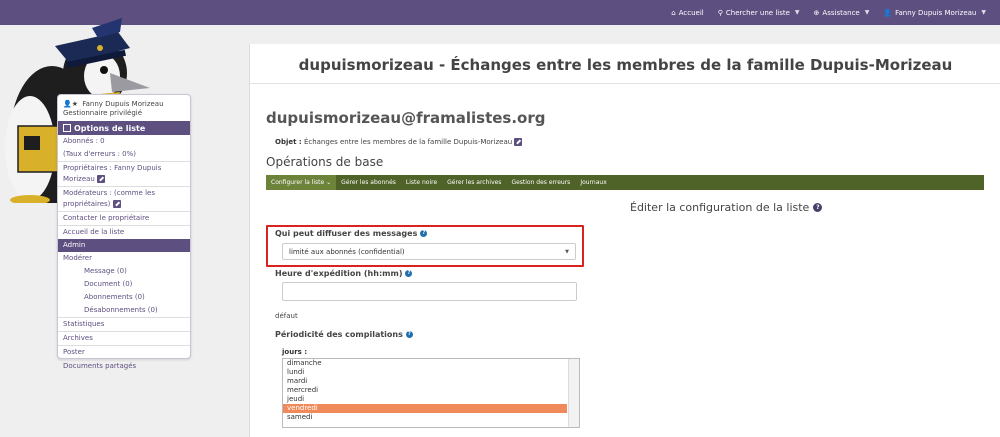  What do you see at coordinates (888, 12) in the screenshot?
I see `user-icon: 👤` at bounding box center [888, 12].